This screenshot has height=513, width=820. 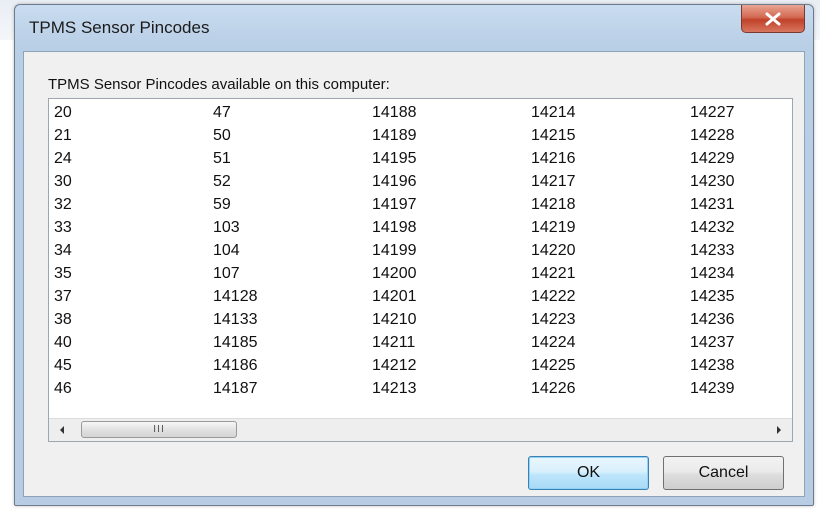 What do you see at coordinates (712, 227) in the screenshot?
I see `list-item: 14232` at bounding box center [712, 227].